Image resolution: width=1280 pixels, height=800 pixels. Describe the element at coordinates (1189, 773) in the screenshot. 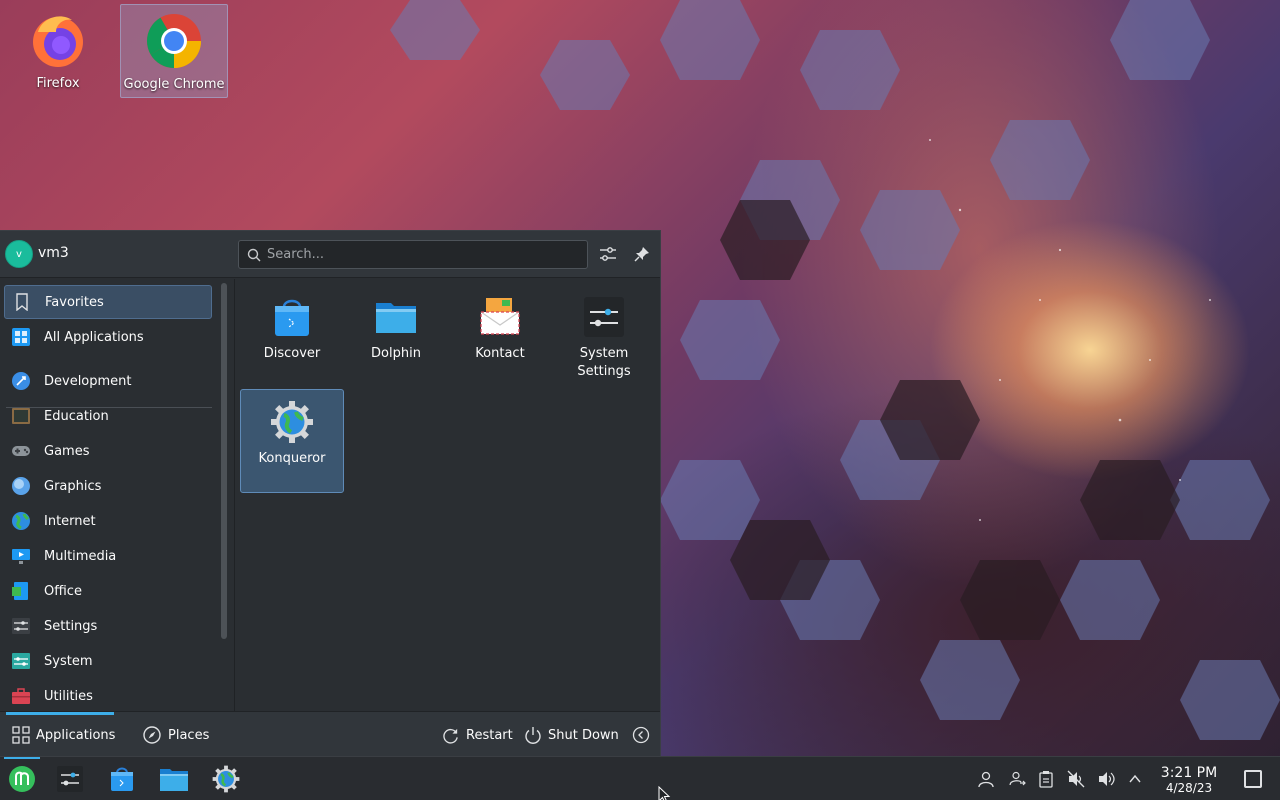

I see `clock-time: 3:21 PM` at that location.